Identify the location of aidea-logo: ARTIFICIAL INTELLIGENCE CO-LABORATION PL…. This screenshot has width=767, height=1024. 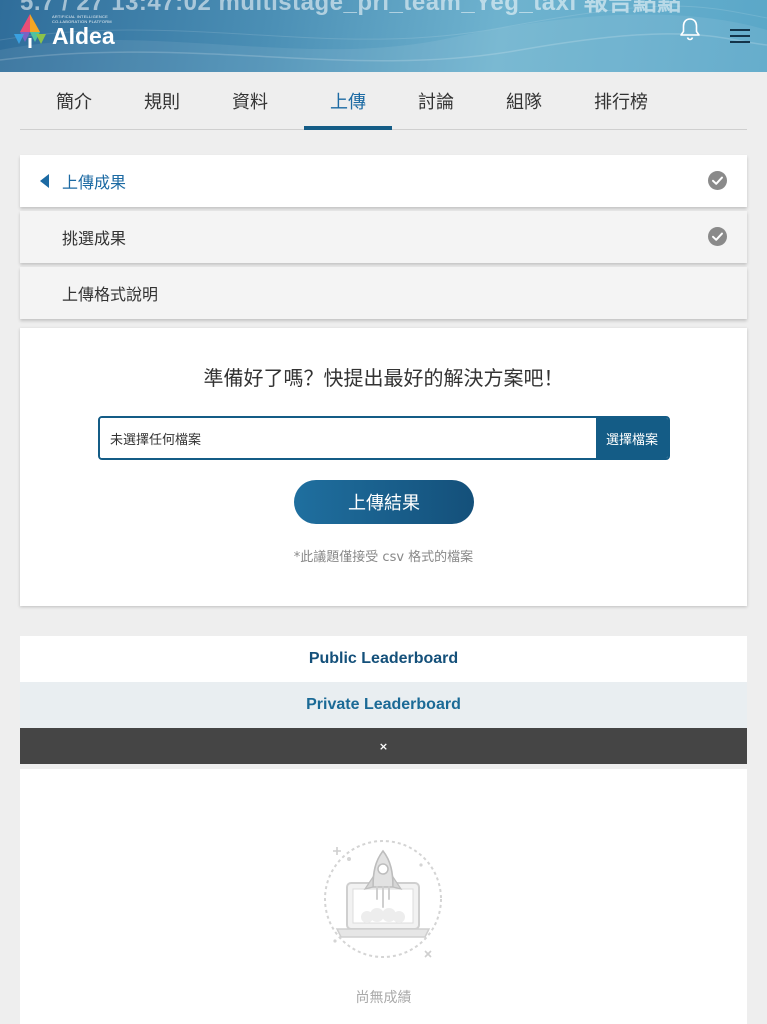
(69, 31).